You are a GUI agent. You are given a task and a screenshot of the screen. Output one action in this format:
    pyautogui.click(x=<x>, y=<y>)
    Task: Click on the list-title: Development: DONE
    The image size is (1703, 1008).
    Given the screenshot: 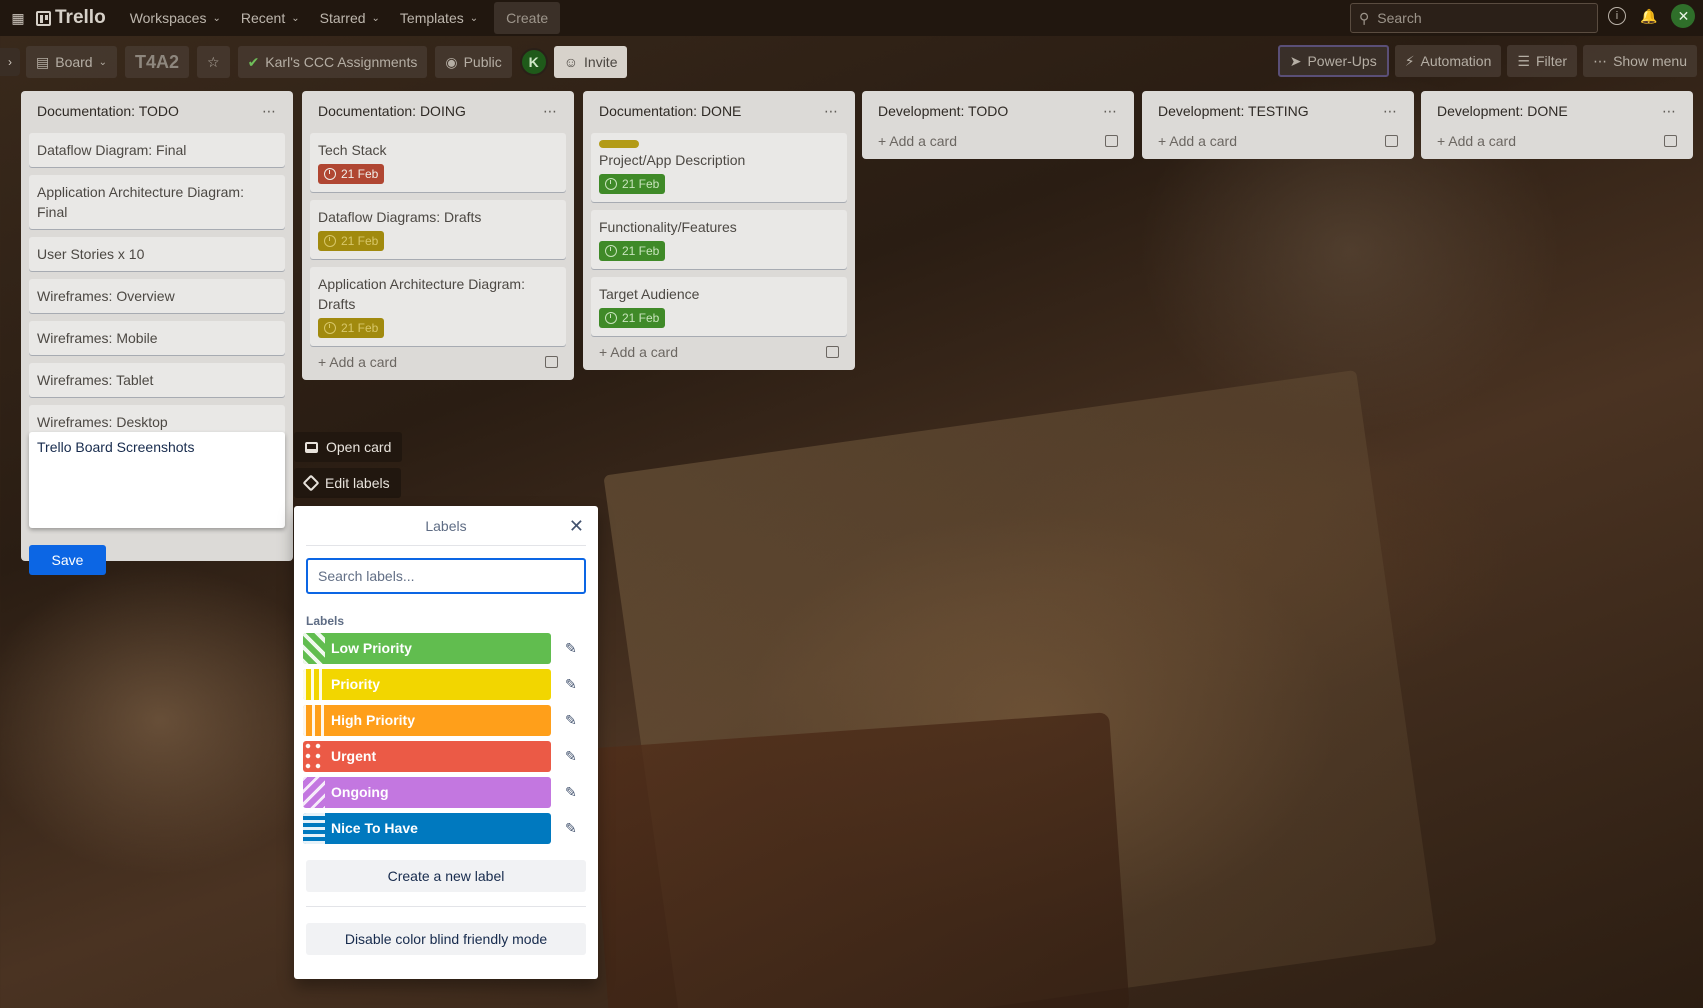 What is the action you would take?
    pyautogui.click(x=1502, y=111)
    